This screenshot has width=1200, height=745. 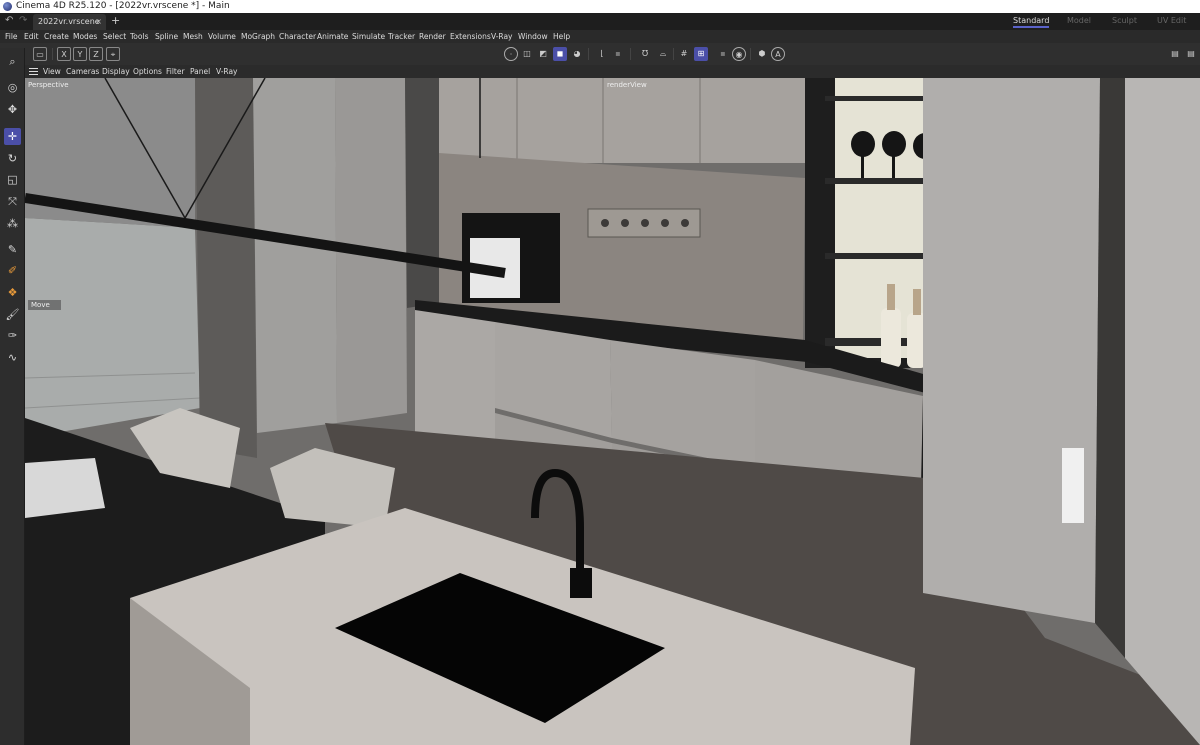 What do you see at coordinates (12, 396) in the screenshot?
I see `left-tool-palette: ⌕ ◎ ✥ ✛ ↻ ◱ ⤧ ⁂ ✎ ✐ ❖ 🖌 ✑ ∿` at bounding box center [12, 396].